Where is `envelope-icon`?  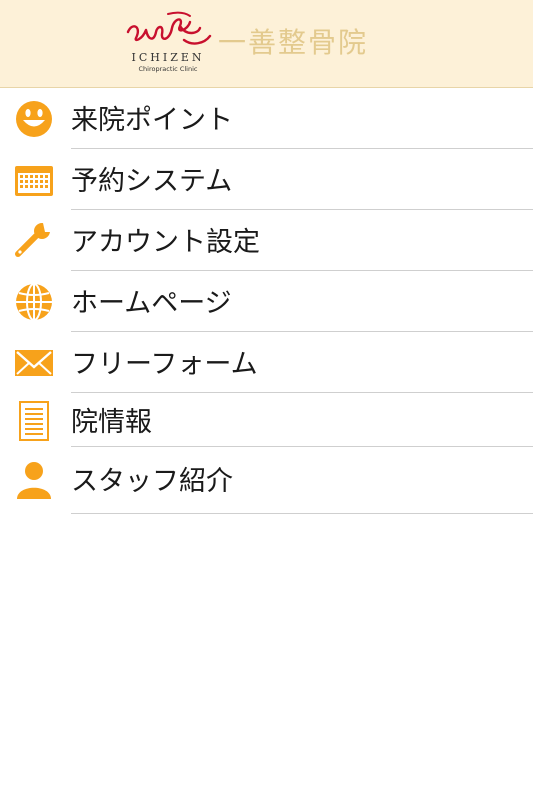
envelope-icon is located at coordinates (34, 363).